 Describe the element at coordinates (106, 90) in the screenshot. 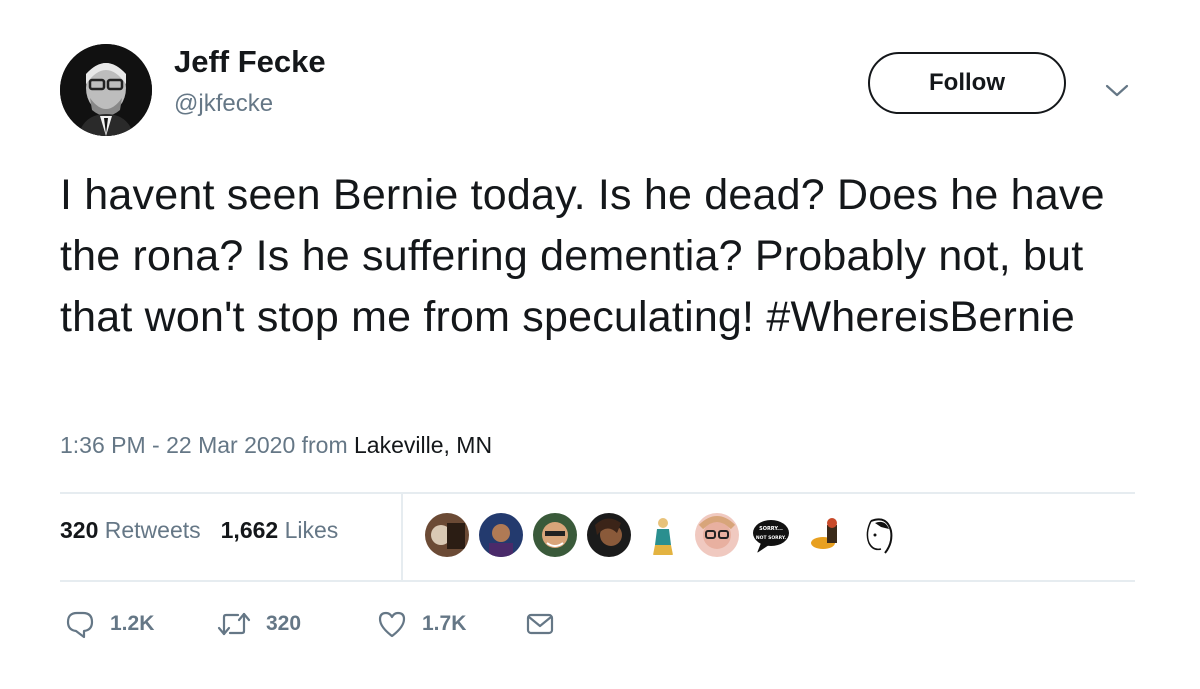

I see `avatar` at that location.